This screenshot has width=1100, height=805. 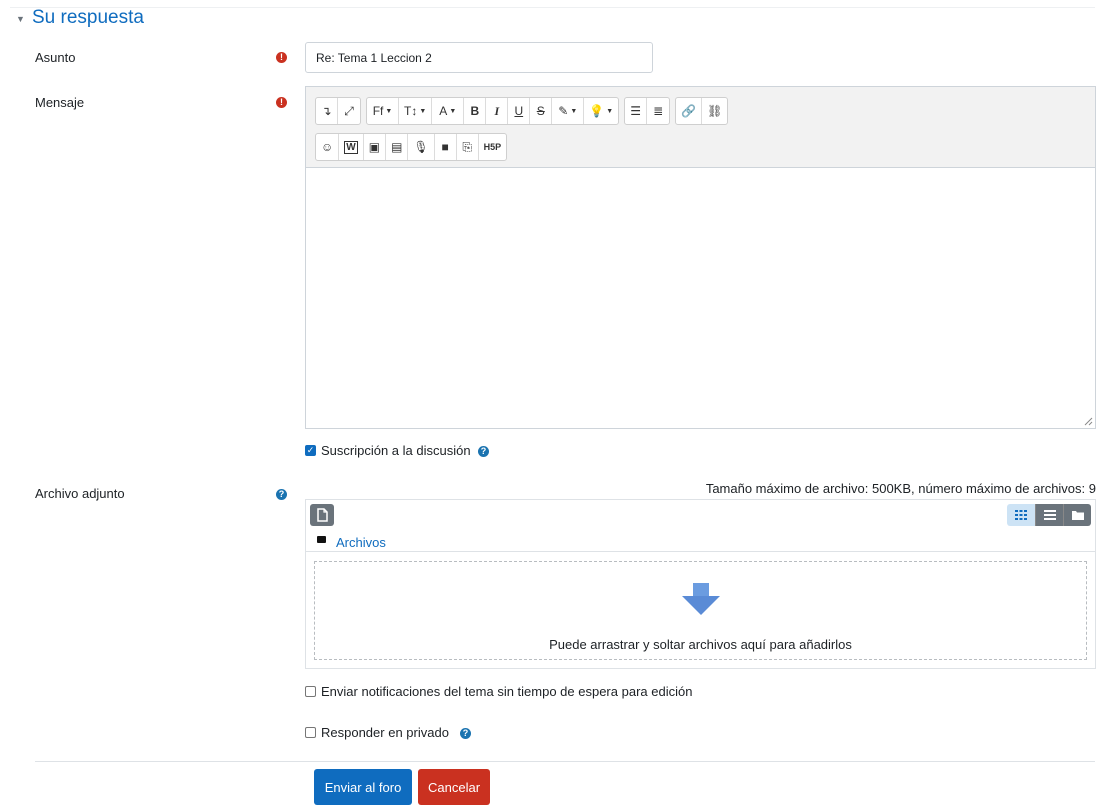 I want to click on color-brush-button: ✎ ▼, so click(x=568, y=111).